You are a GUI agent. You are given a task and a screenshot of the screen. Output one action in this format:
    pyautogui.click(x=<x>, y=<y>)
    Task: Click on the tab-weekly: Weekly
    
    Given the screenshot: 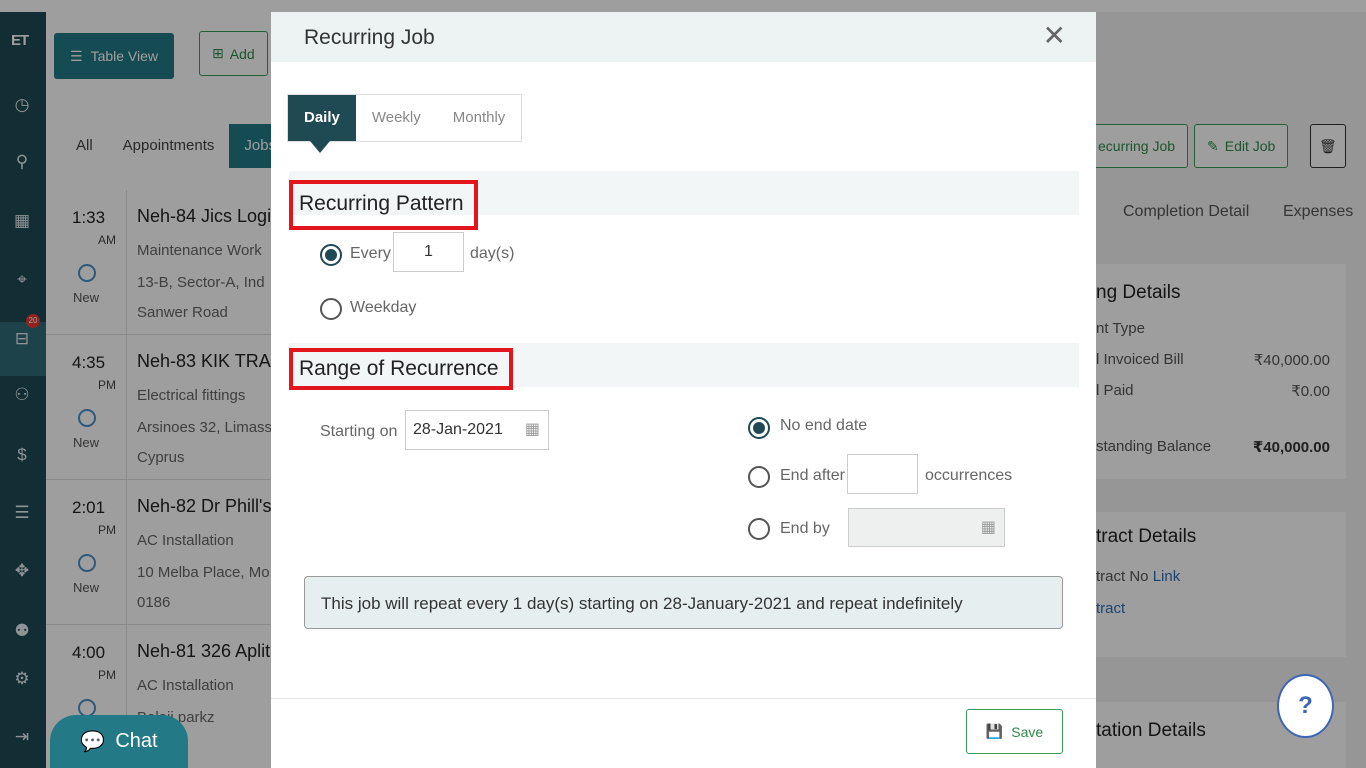 What is the action you would take?
    pyautogui.click(x=396, y=118)
    